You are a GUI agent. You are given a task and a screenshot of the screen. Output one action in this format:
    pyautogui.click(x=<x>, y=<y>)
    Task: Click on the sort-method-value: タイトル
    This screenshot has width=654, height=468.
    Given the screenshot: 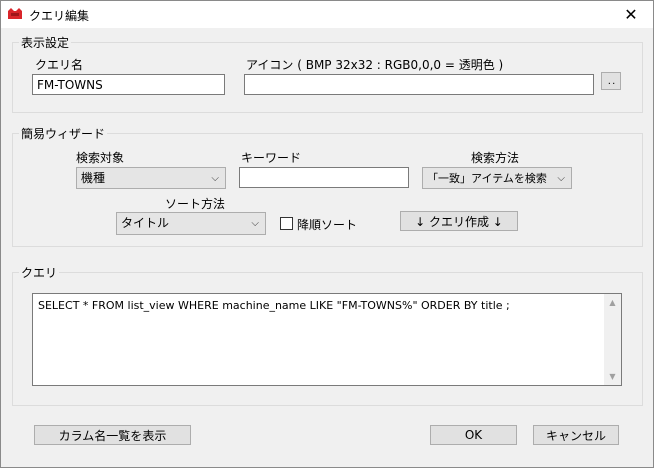 What is the action you would take?
    pyautogui.click(x=145, y=223)
    